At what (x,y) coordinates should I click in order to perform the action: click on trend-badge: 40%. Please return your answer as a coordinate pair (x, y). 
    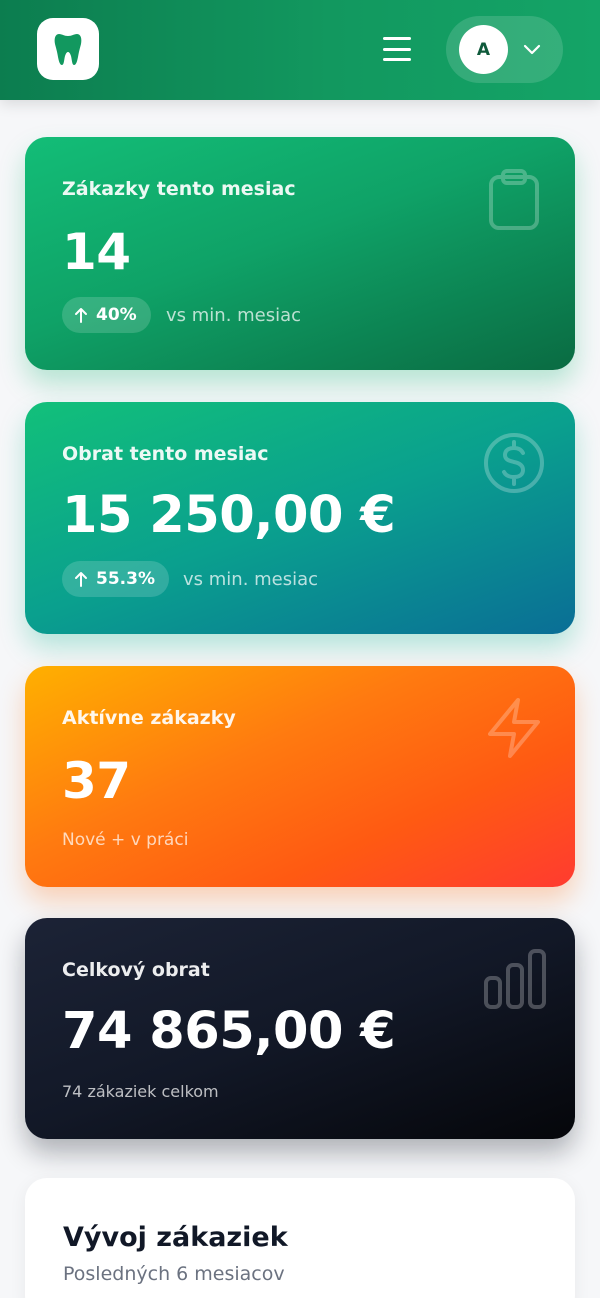
    Looking at the image, I should click on (106, 315).